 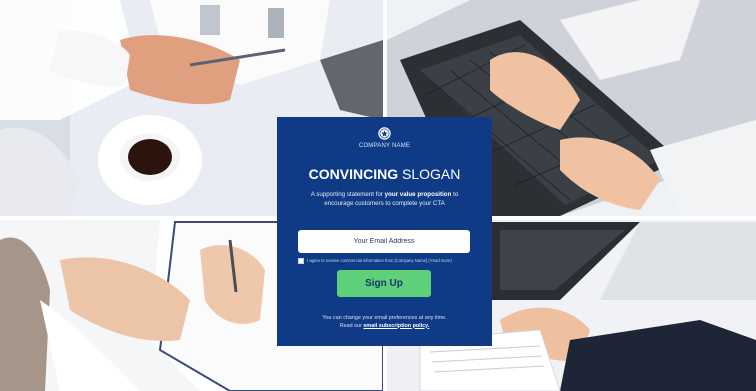 What do you see at coordinates (301, 261) in the screenshot?
I see `consent-checkbox` at bounding box center [301, 261].